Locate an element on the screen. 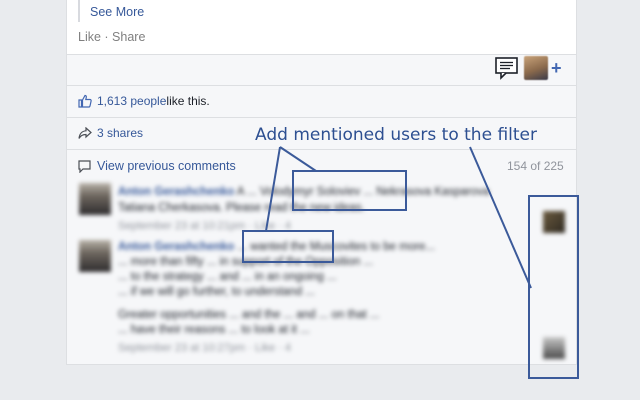 The width and height of the screenshot is (640, 400). comment-bubble-icon is located at coordinates (84, 166).